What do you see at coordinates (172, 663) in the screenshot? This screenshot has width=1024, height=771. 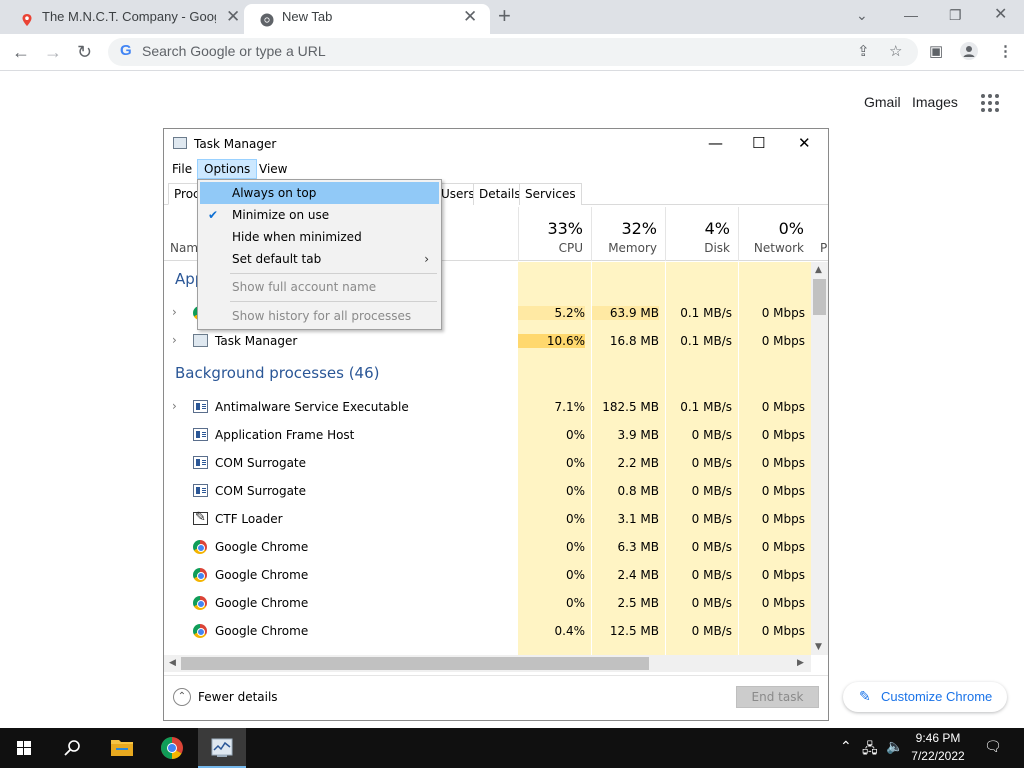 I see `scroll-left-icon: ◀` at bounding box center [172, 663].